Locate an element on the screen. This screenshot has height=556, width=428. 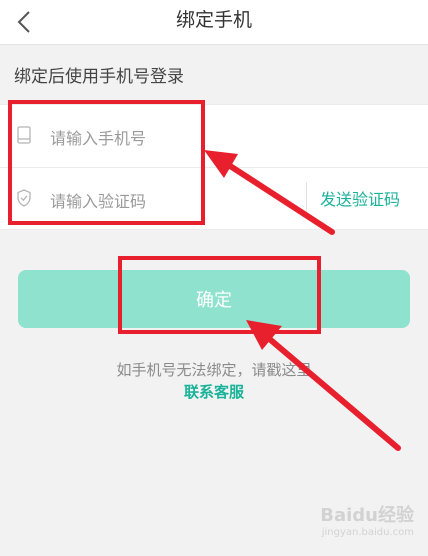
baidu-watermark: Baidu经验 jingyan.baidu.com is located at coordinates (367, 519).